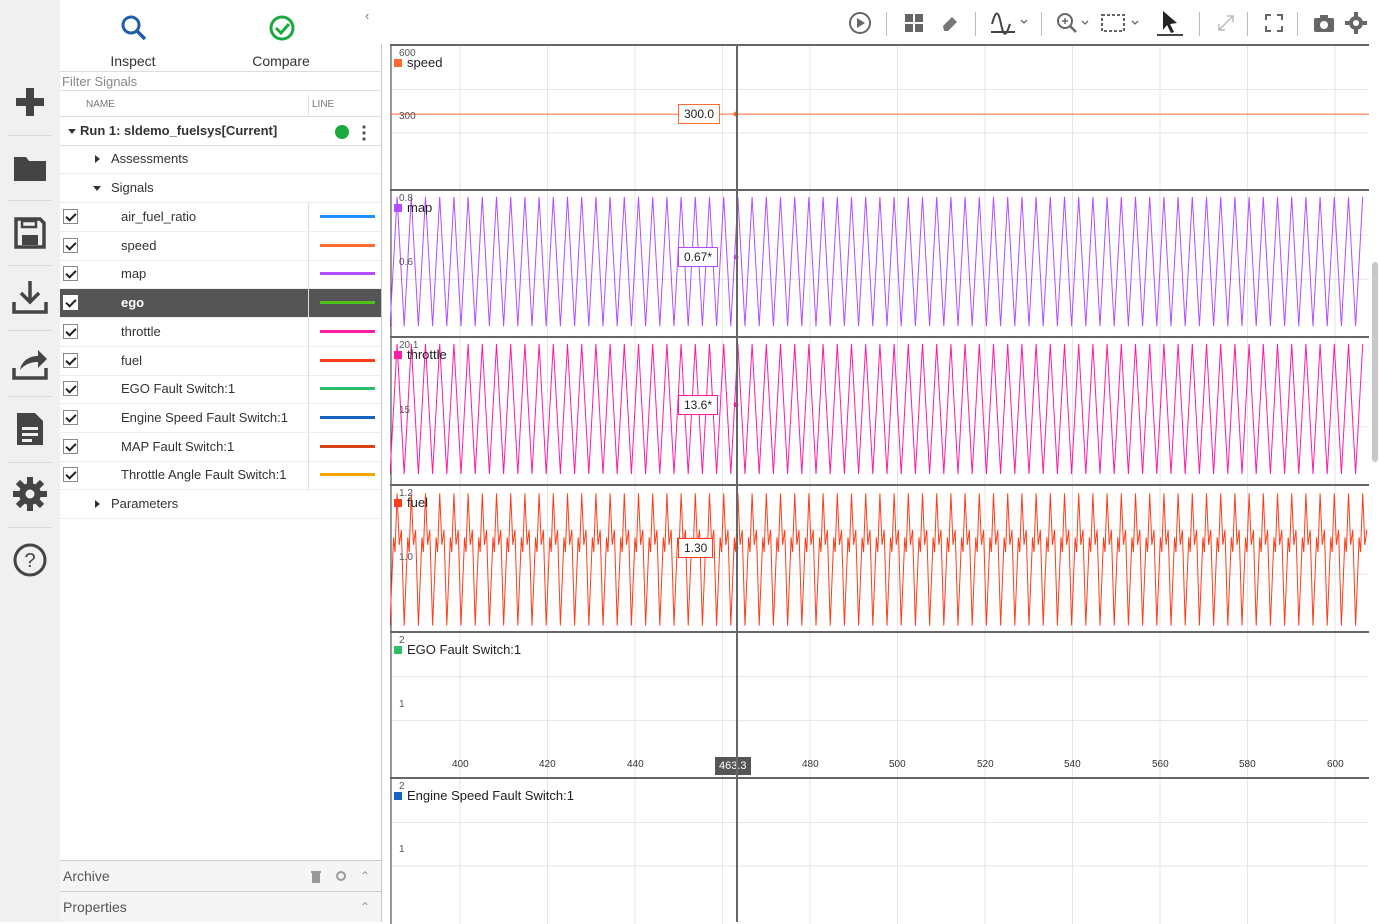 The width and height of the screenshot is (1379, 924). Describe the element at coordinates (86, 876) in the screenshot. I see `archive-label: Archive` at that location.